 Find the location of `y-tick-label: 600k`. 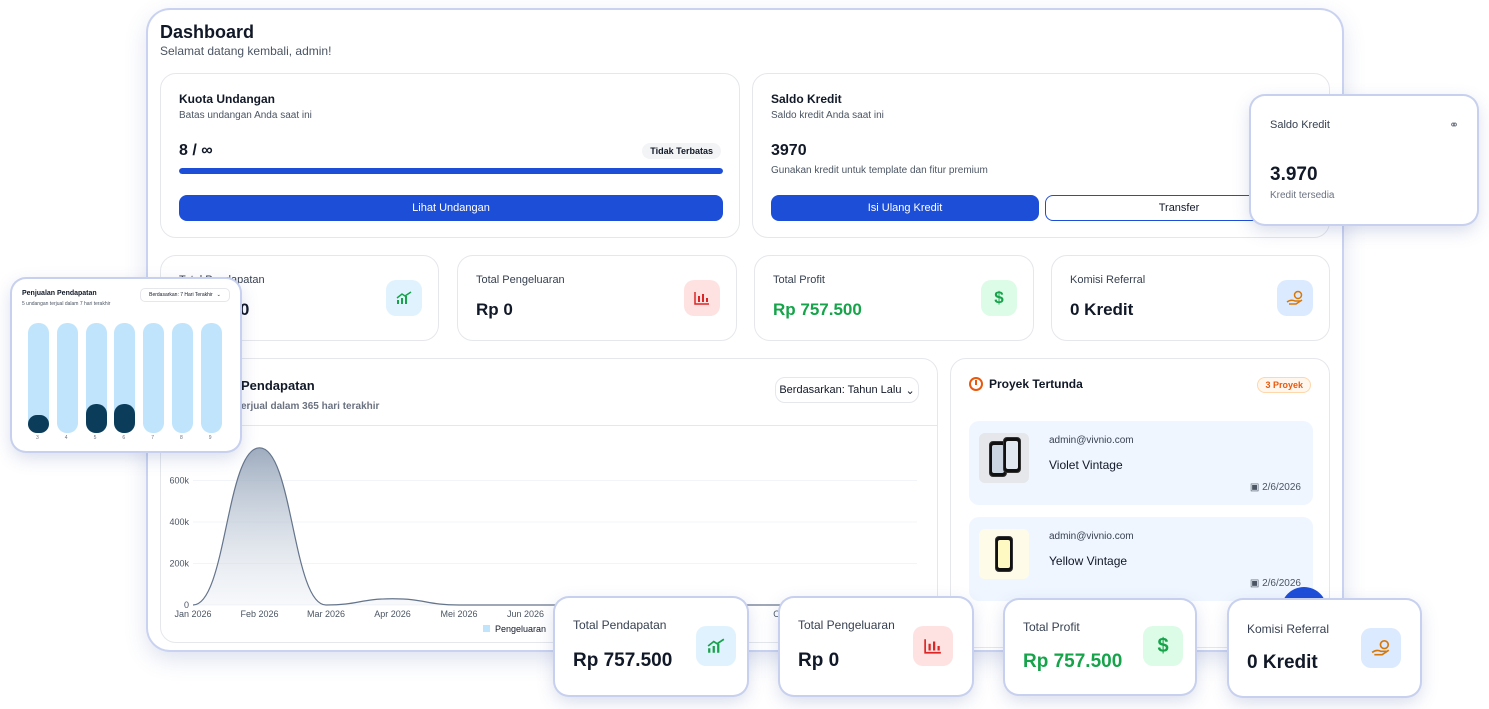

y-tick-label: 600k is located at coordinates (179, 481).